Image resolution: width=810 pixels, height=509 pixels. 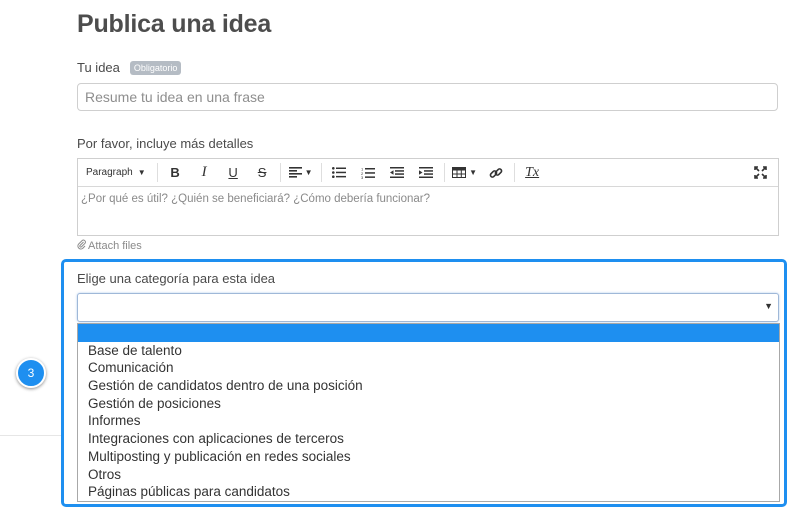 I want to click on bullet-list-icon, so click(x=339, y=172).